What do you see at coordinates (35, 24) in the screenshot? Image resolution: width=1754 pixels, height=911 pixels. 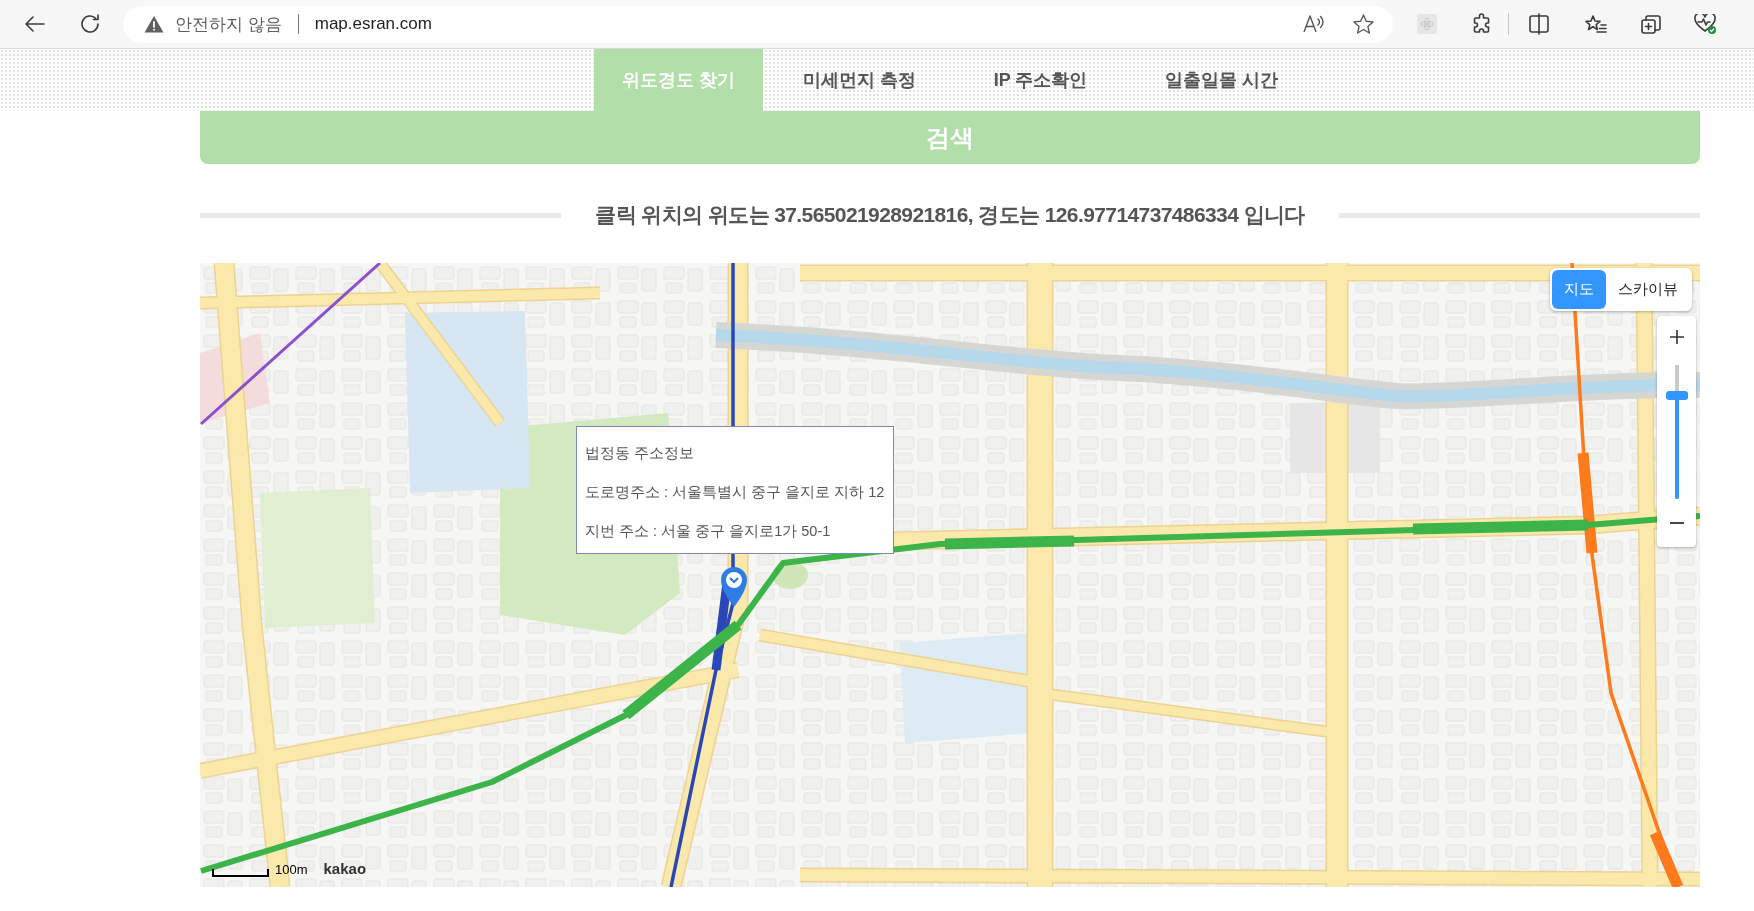 I see `back-arrow-icon` at bounding box center [35, 24].